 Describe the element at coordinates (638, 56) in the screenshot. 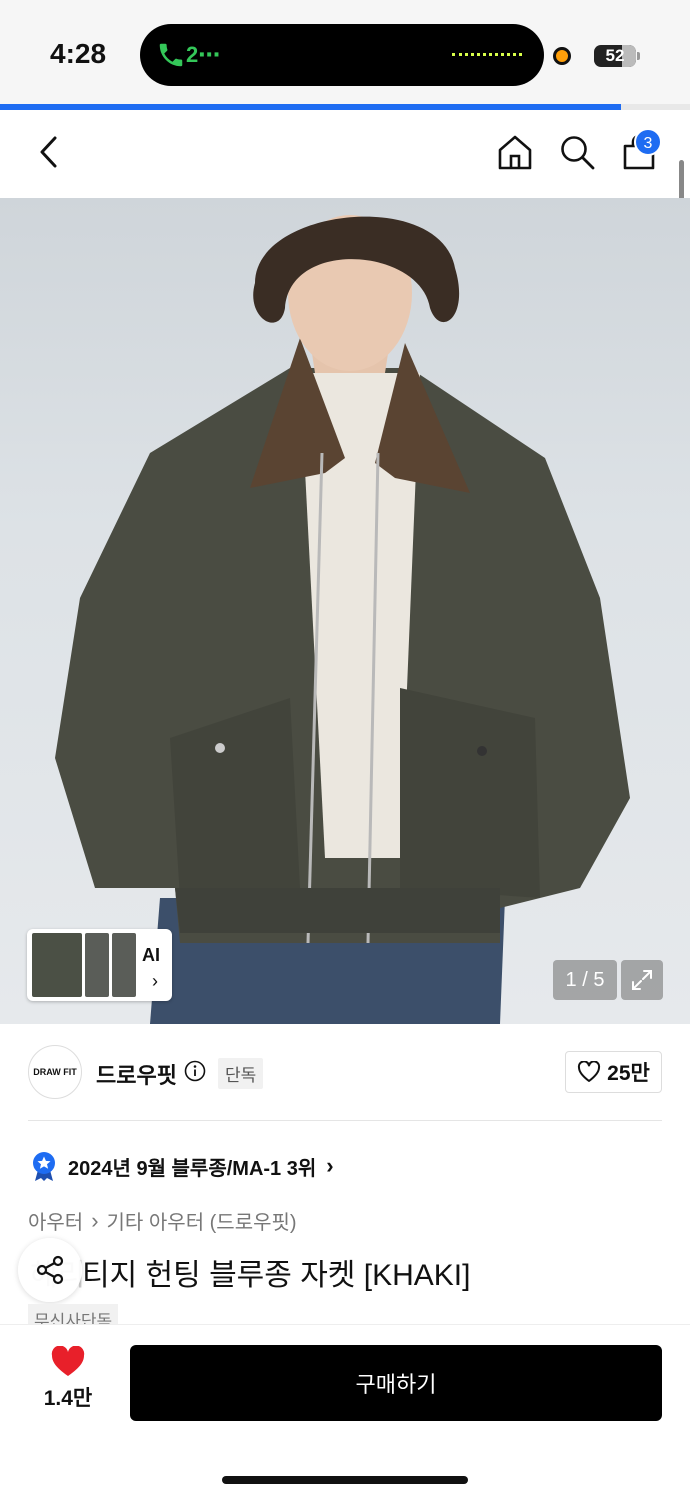

I see `battery-nub` at that location.